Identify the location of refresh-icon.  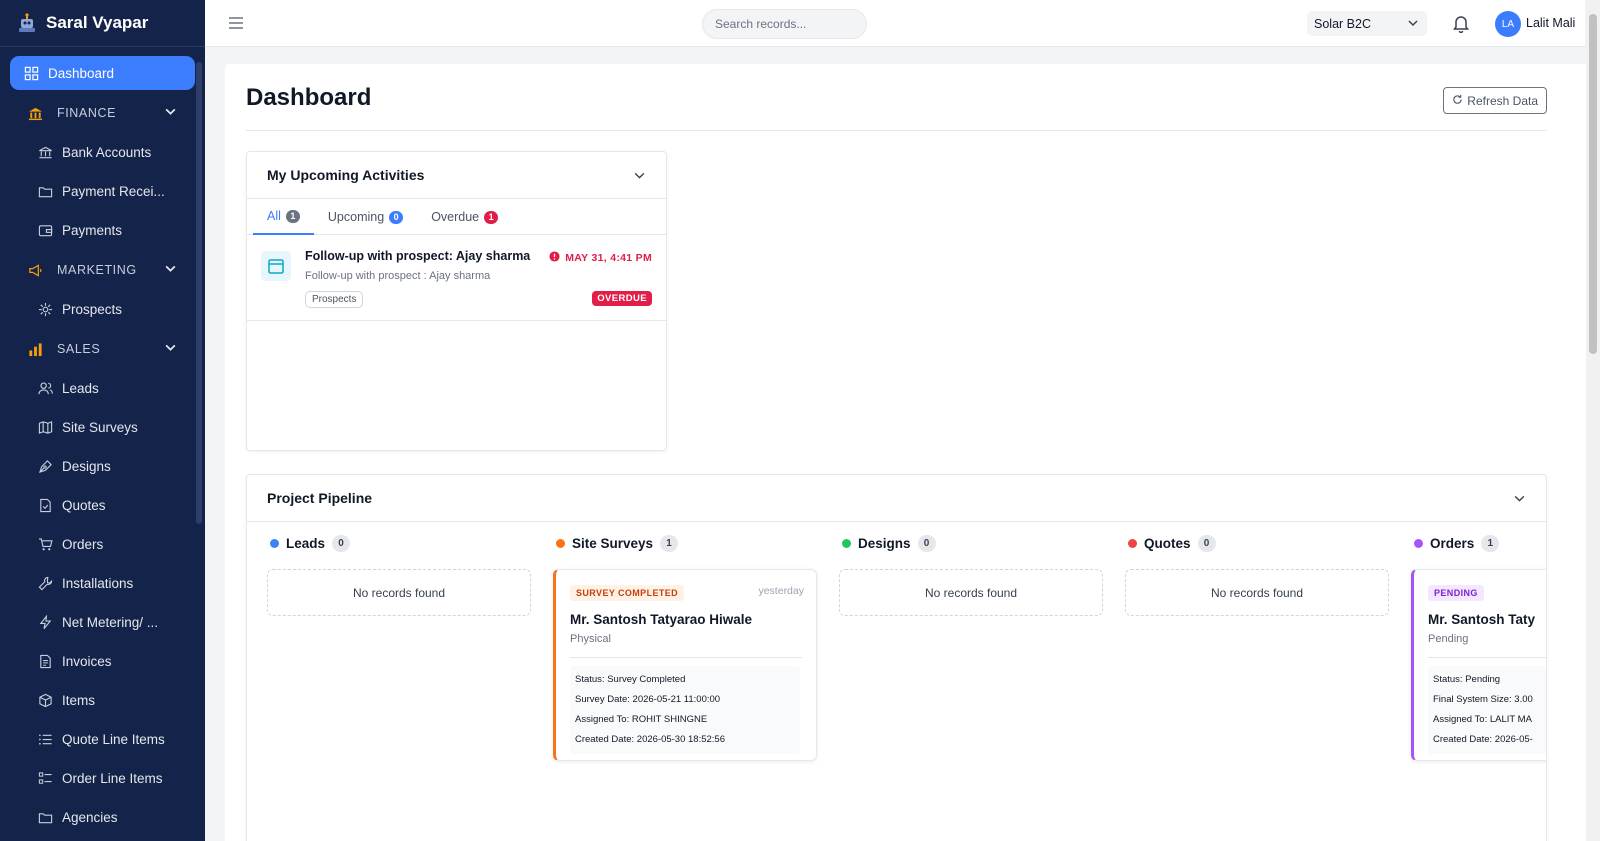
(1457, 101).